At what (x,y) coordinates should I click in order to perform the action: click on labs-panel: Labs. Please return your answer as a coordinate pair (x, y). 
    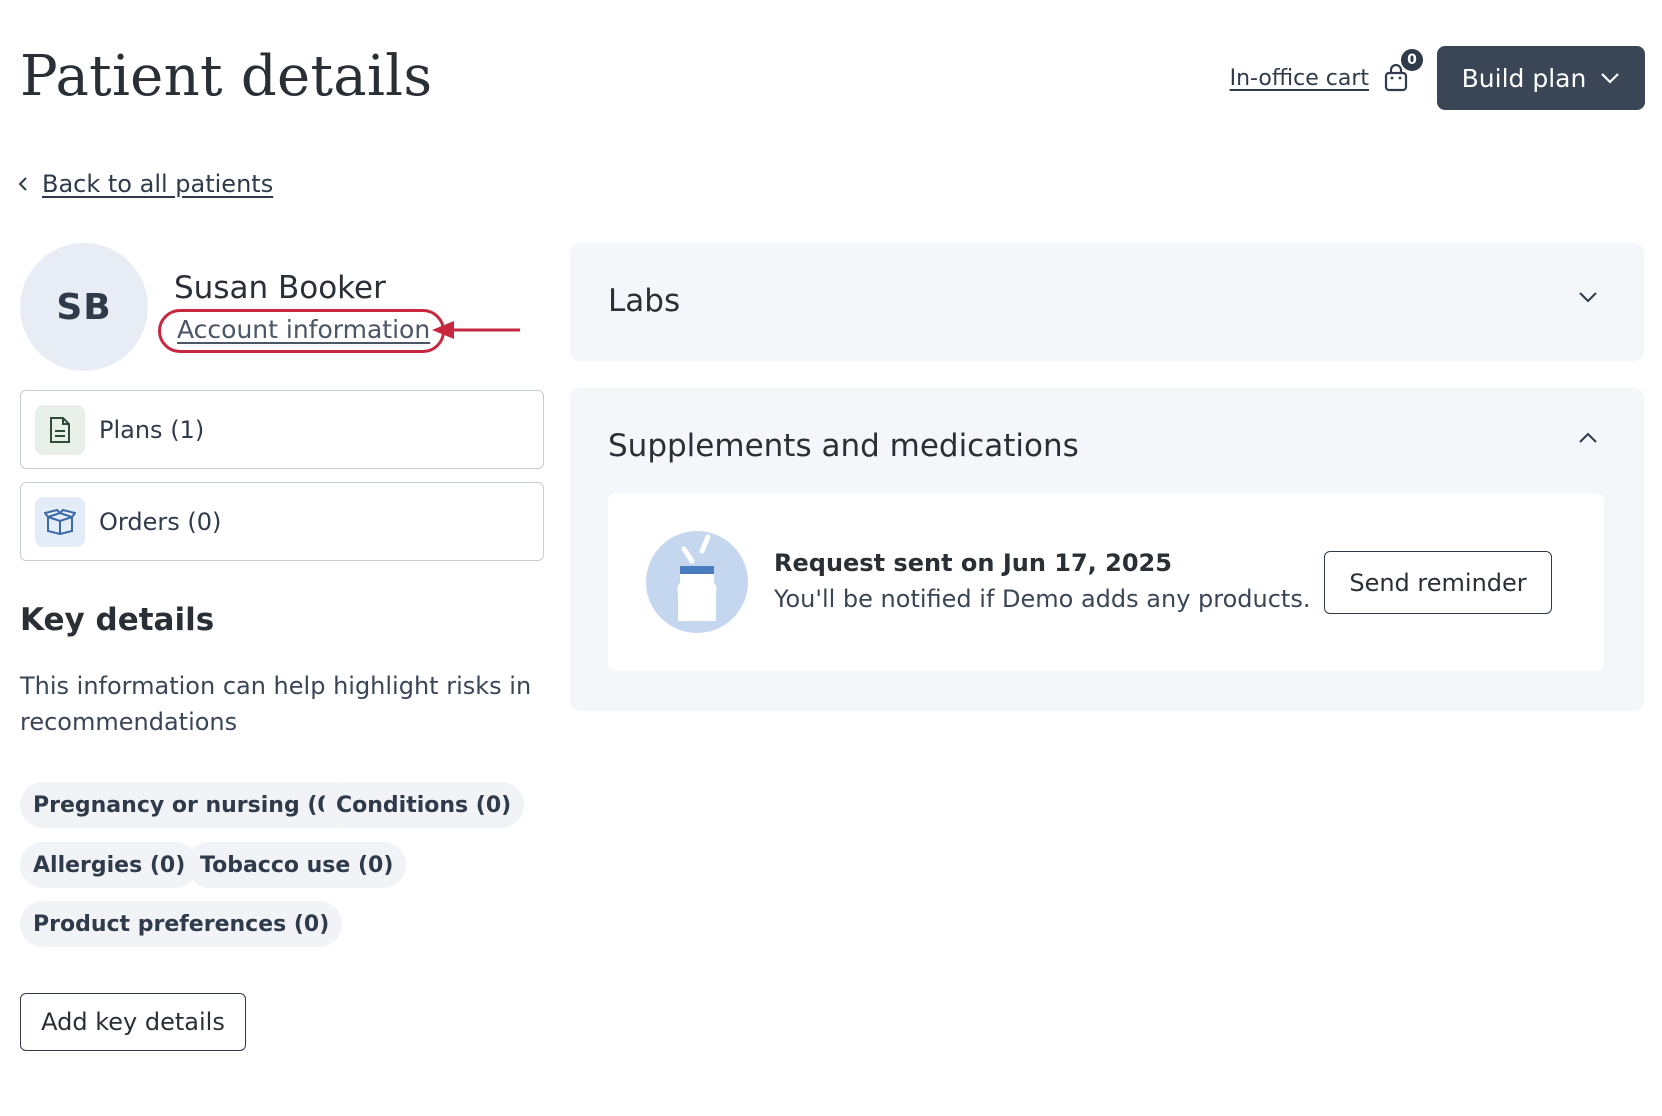
    Looking at the image, I should click on (1107, 302).